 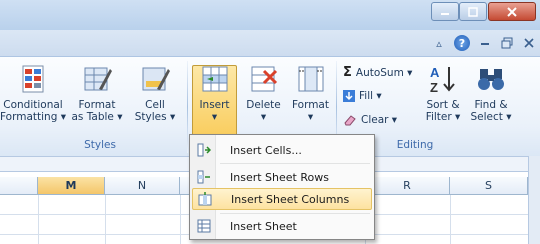 I want to click on minimize-button, so click(x=445, y=11).